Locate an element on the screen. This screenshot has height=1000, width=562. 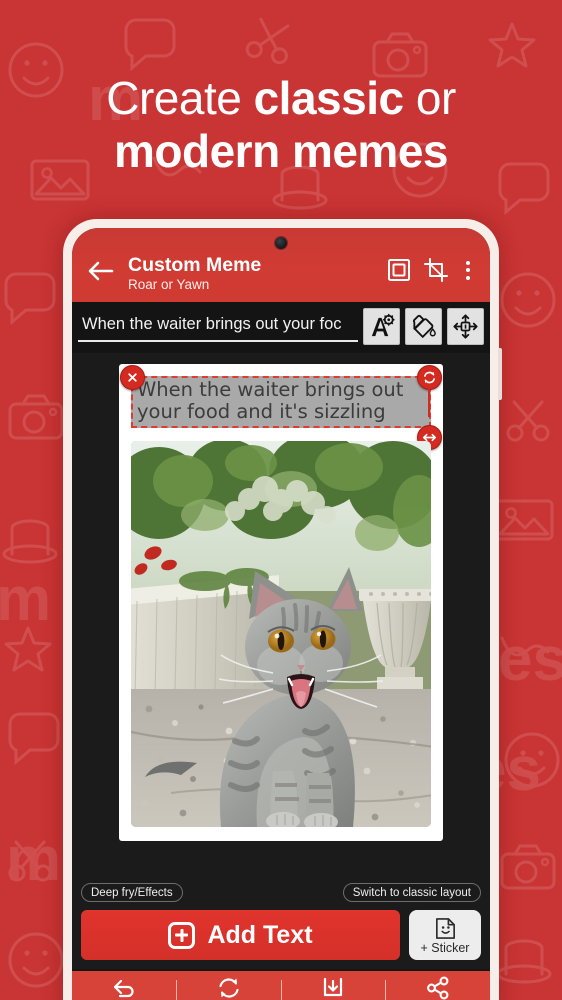
promo-headline: Create classic or modern memes is located at coordinates (281, 125).